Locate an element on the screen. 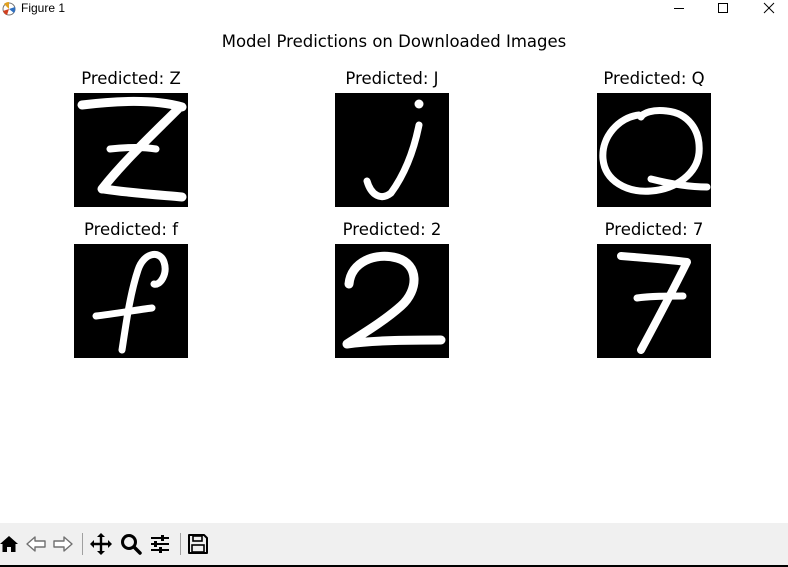 The width and height of the screenshot is (788, 567). window-title: Figure 1 is located at coordinates (43, 8).